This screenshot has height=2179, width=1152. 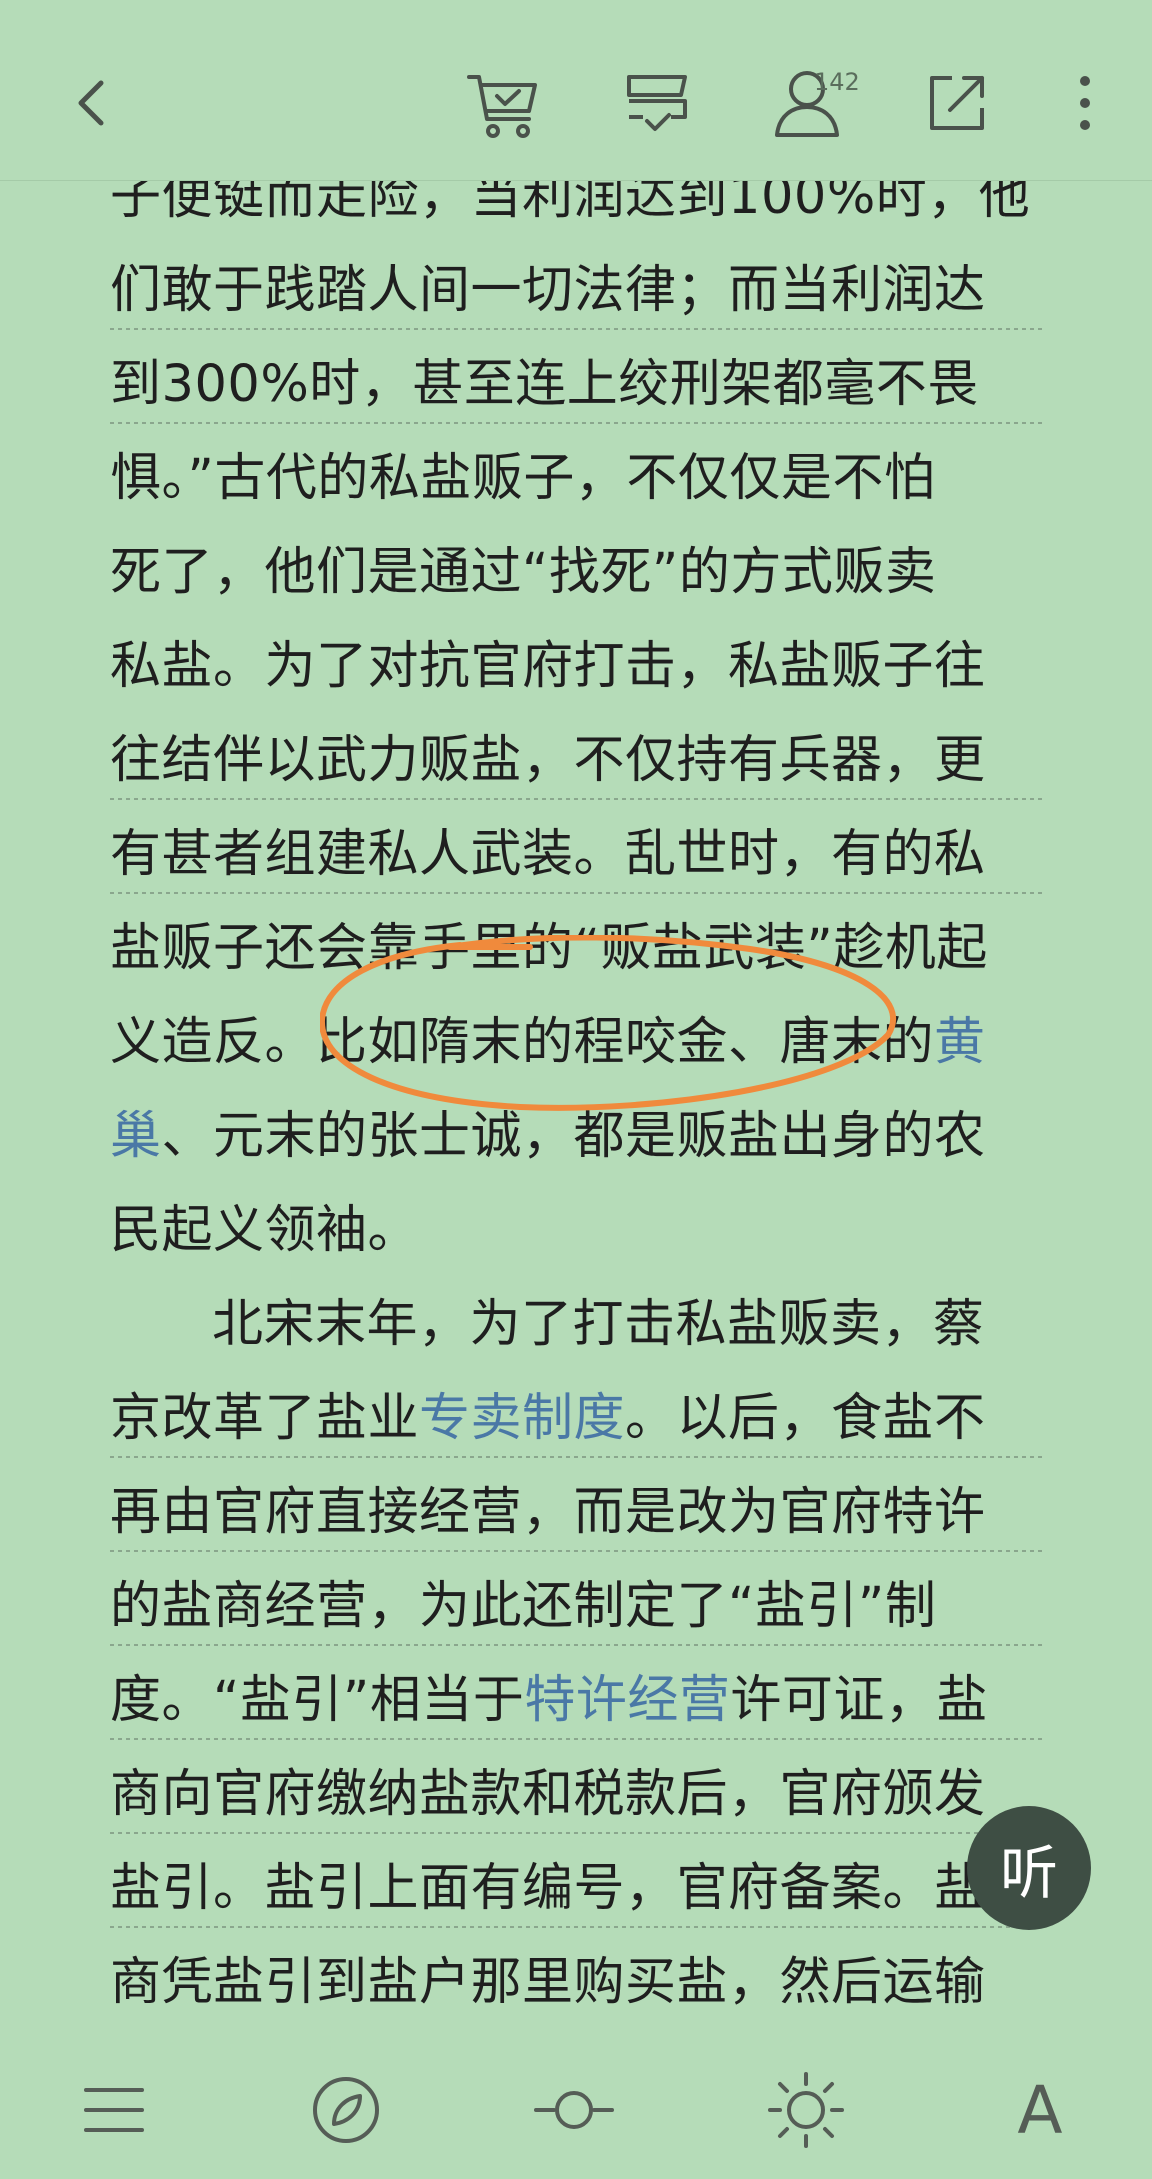 I want to click on text-span: 许可证，盐, so click(x=859, y=1700).